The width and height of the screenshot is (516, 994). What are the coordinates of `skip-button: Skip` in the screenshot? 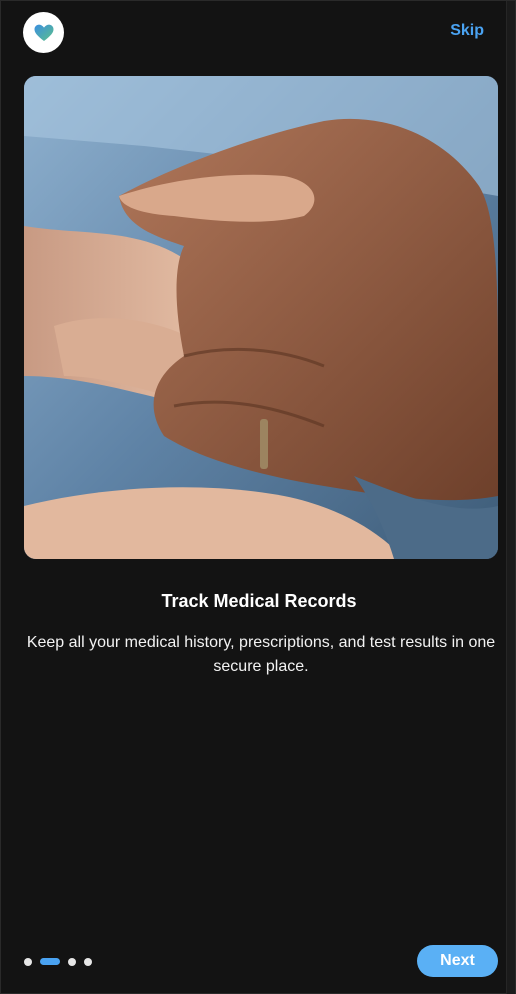 It's located at (467, 31).